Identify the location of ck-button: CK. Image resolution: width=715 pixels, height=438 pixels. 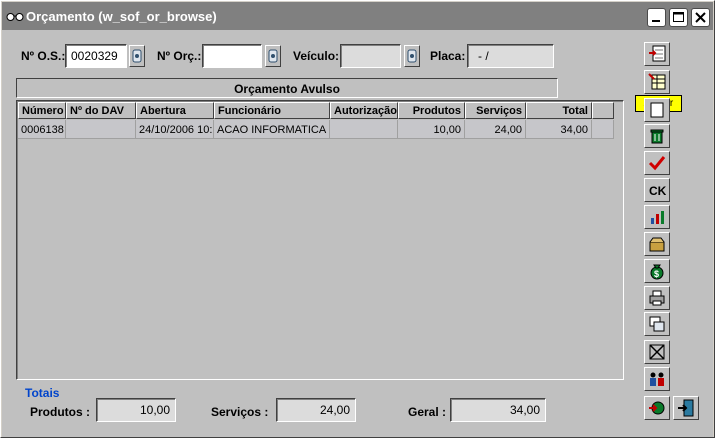
(657, 190).